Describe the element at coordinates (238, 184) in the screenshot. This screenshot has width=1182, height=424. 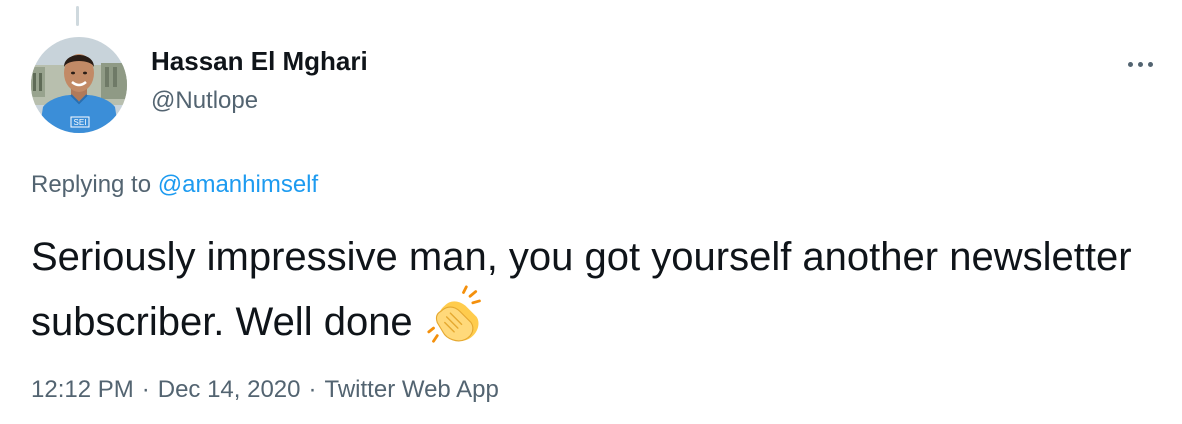
I see `reply-mention-link: @amanhimself` at that location.